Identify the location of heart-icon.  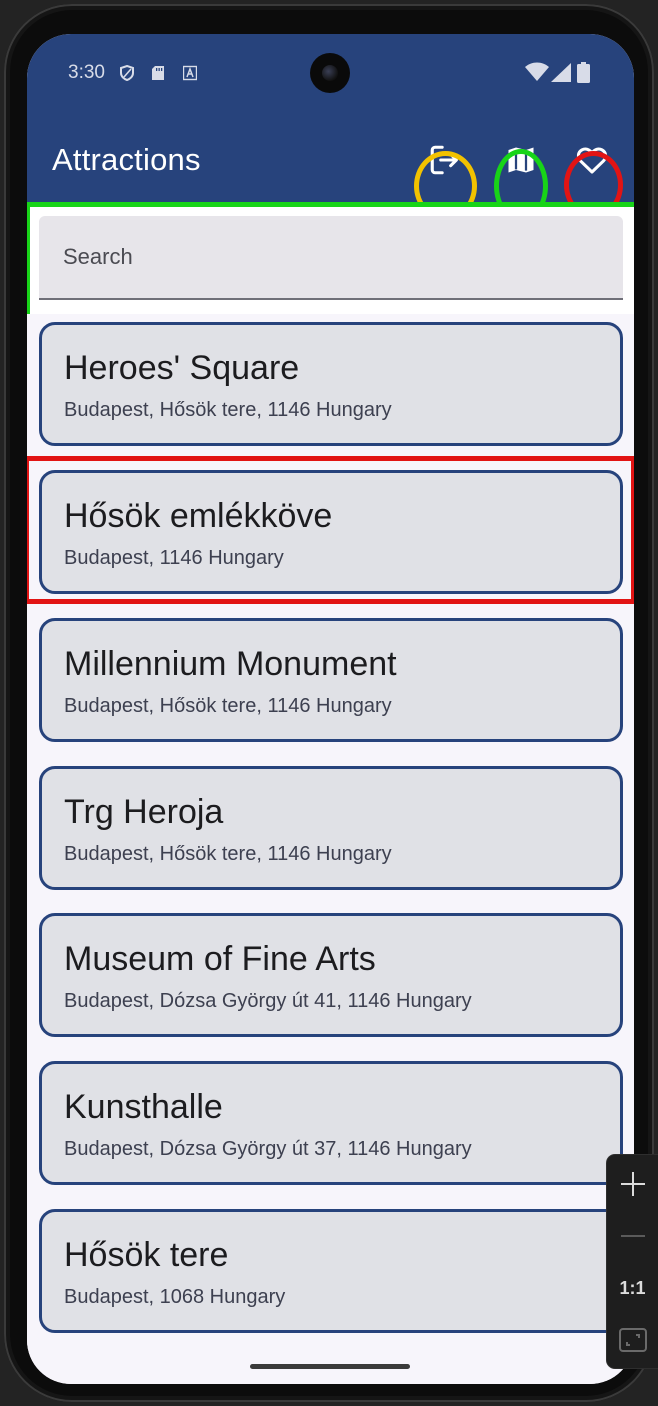
(592, 160).